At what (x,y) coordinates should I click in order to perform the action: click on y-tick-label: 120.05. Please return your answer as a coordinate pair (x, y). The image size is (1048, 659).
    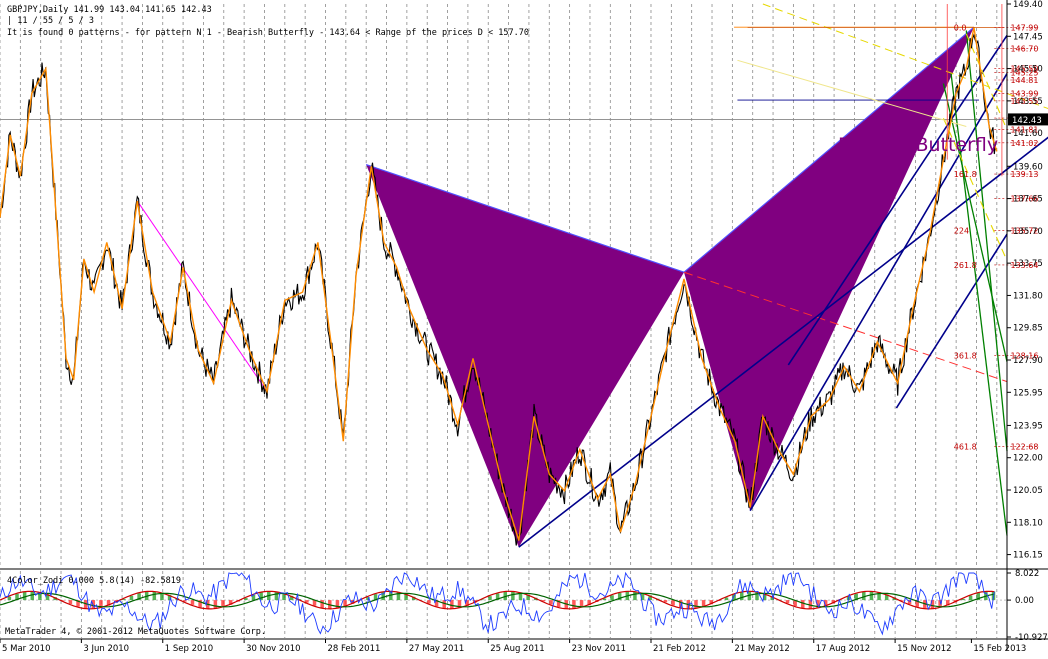
    Looking at the image, I should click on (1028, 491).